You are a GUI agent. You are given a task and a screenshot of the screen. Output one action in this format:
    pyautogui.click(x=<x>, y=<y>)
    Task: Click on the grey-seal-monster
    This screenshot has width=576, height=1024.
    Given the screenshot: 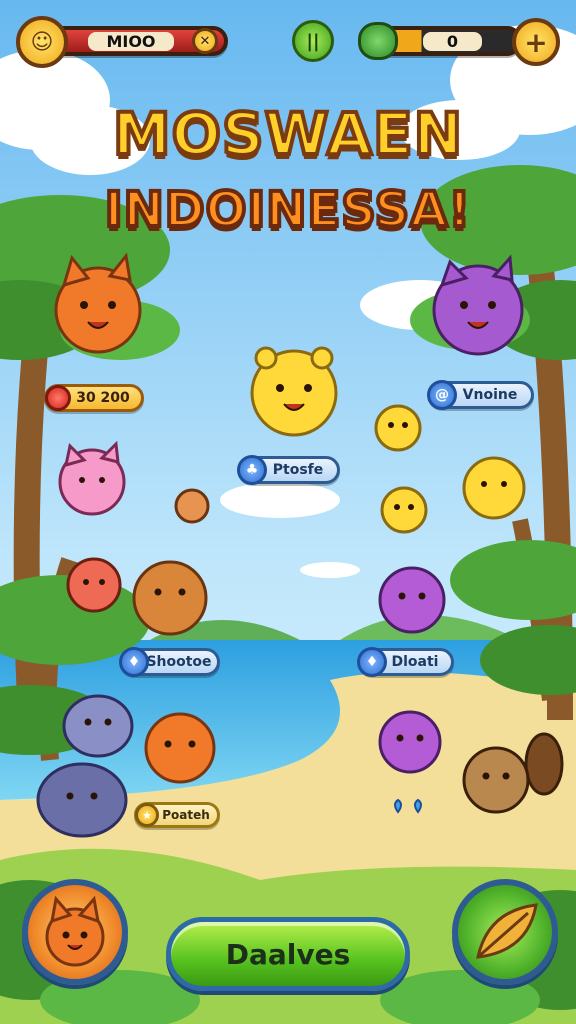 What is the action you would take?
    pyautogui.click(x=98, y=726)
    